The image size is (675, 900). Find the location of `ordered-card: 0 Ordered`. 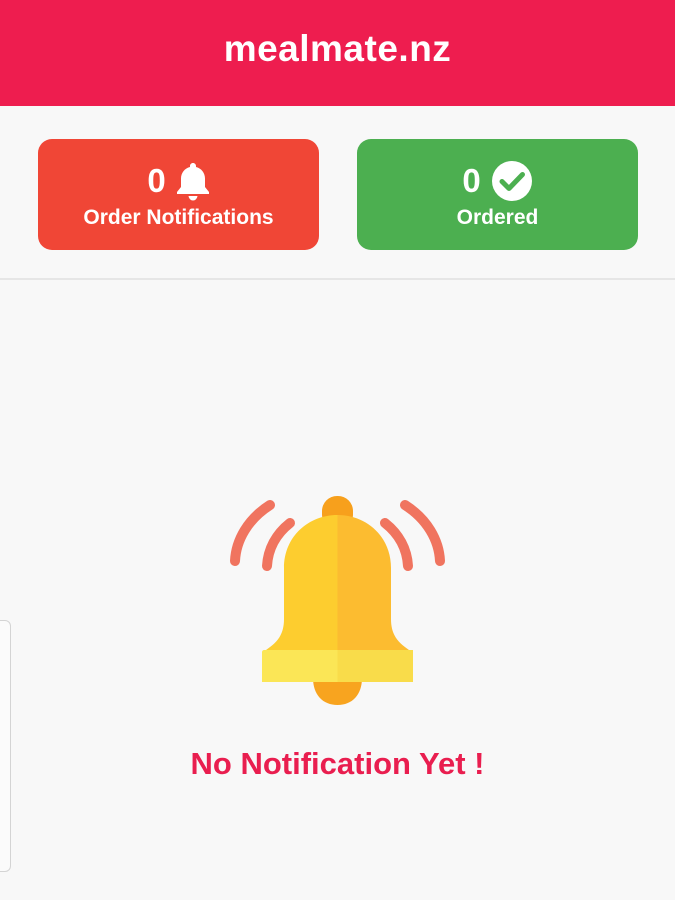

ordered-card: 0 Ordered is located at coordinates (497, 194).